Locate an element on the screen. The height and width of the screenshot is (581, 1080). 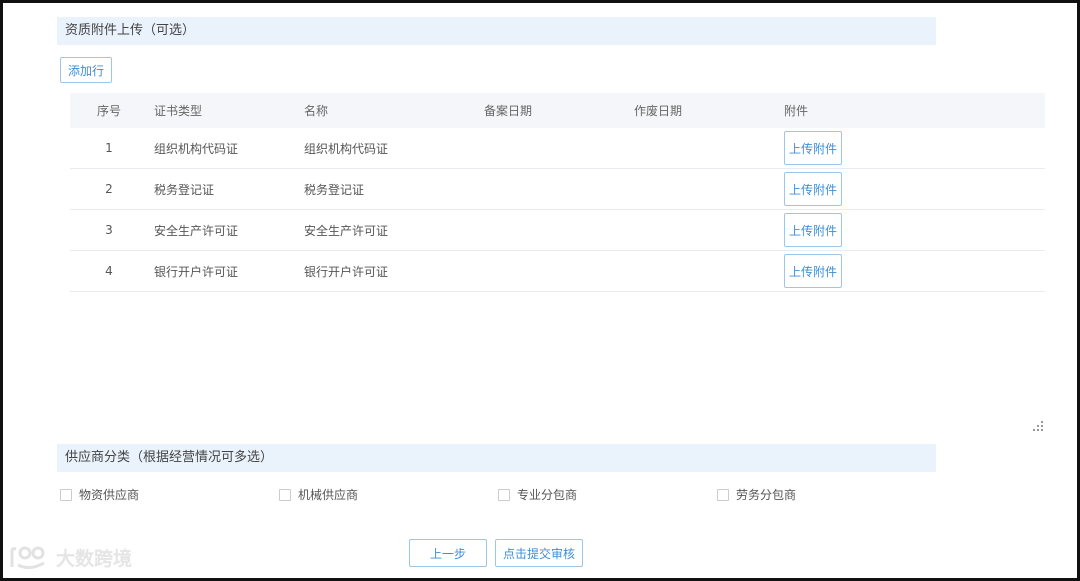
resize-handle-icon is located at coordinates (1038, 426).